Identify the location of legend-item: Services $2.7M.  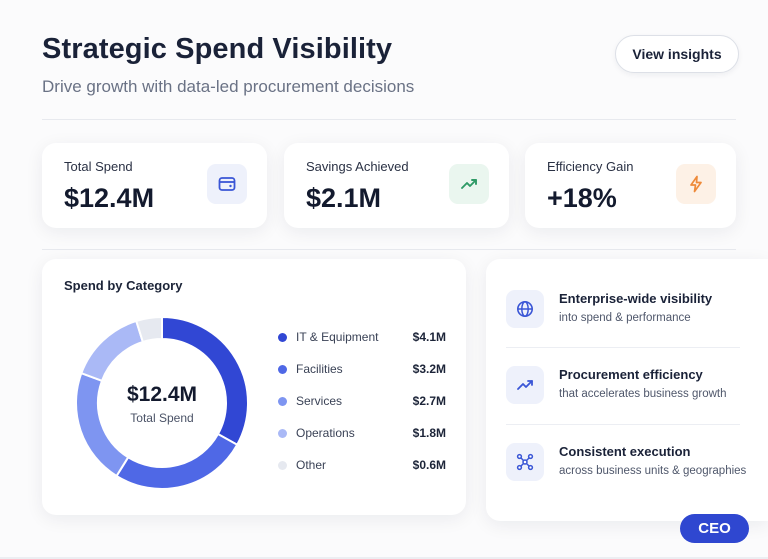
(362, 402).